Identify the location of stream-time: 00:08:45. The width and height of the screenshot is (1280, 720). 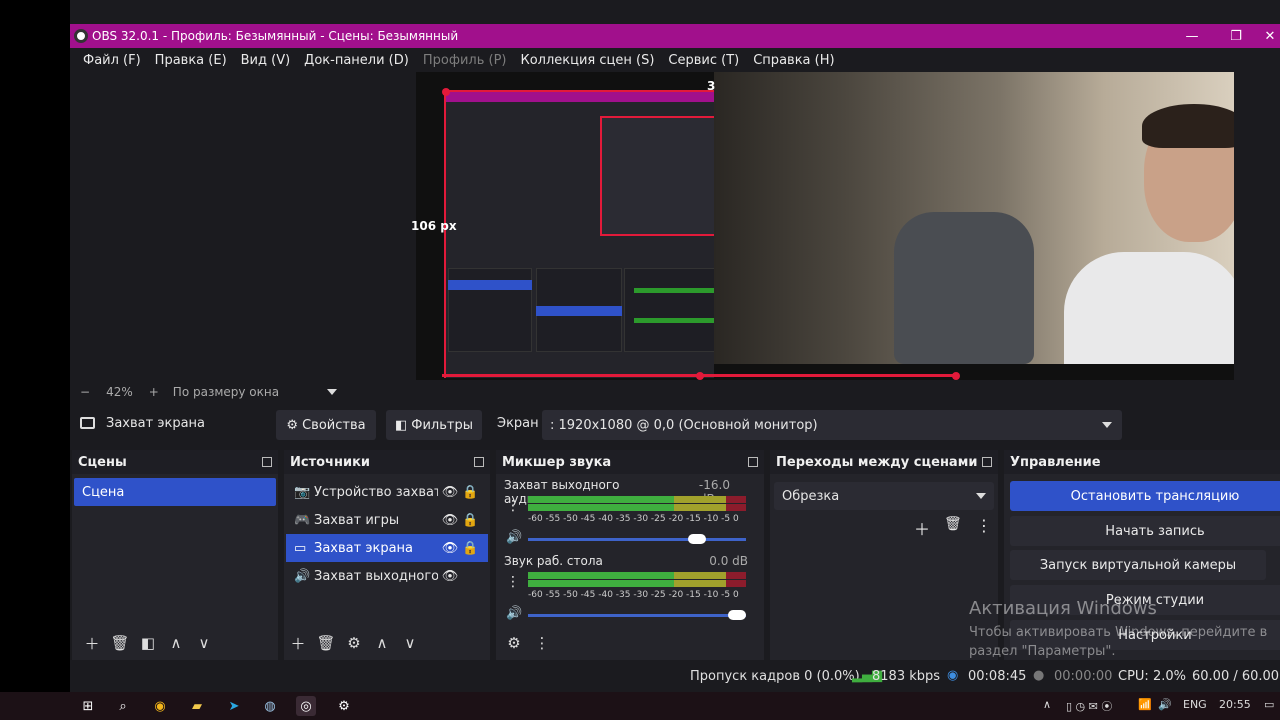
(997, 676).